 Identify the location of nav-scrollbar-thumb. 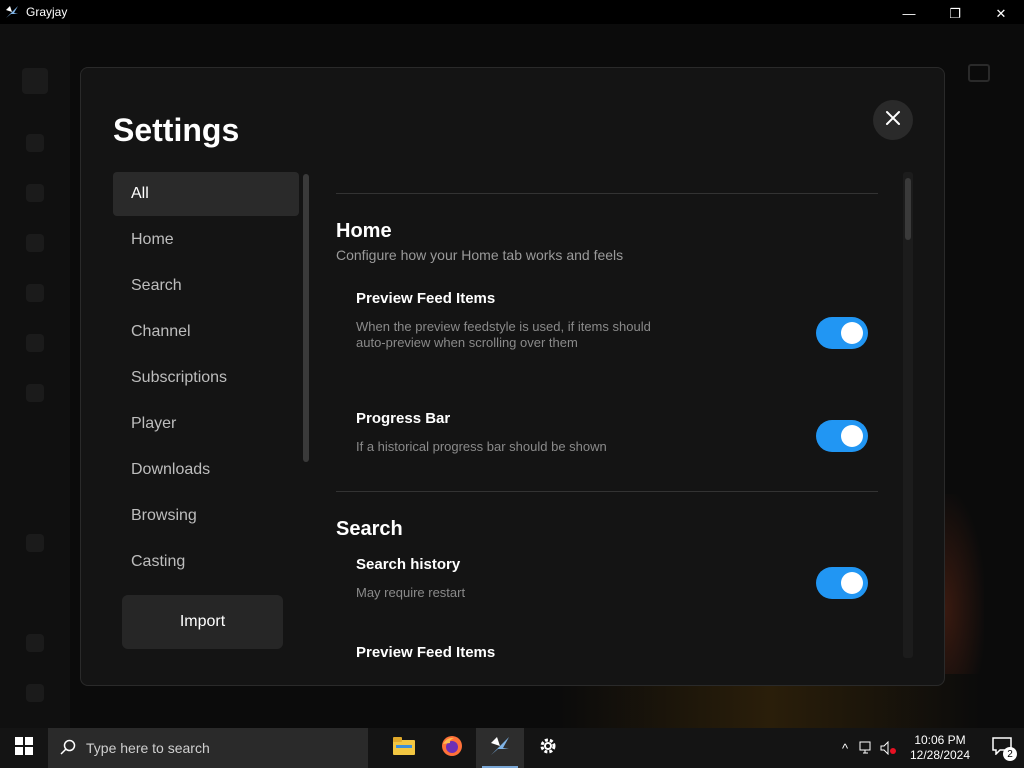
(306, 318).